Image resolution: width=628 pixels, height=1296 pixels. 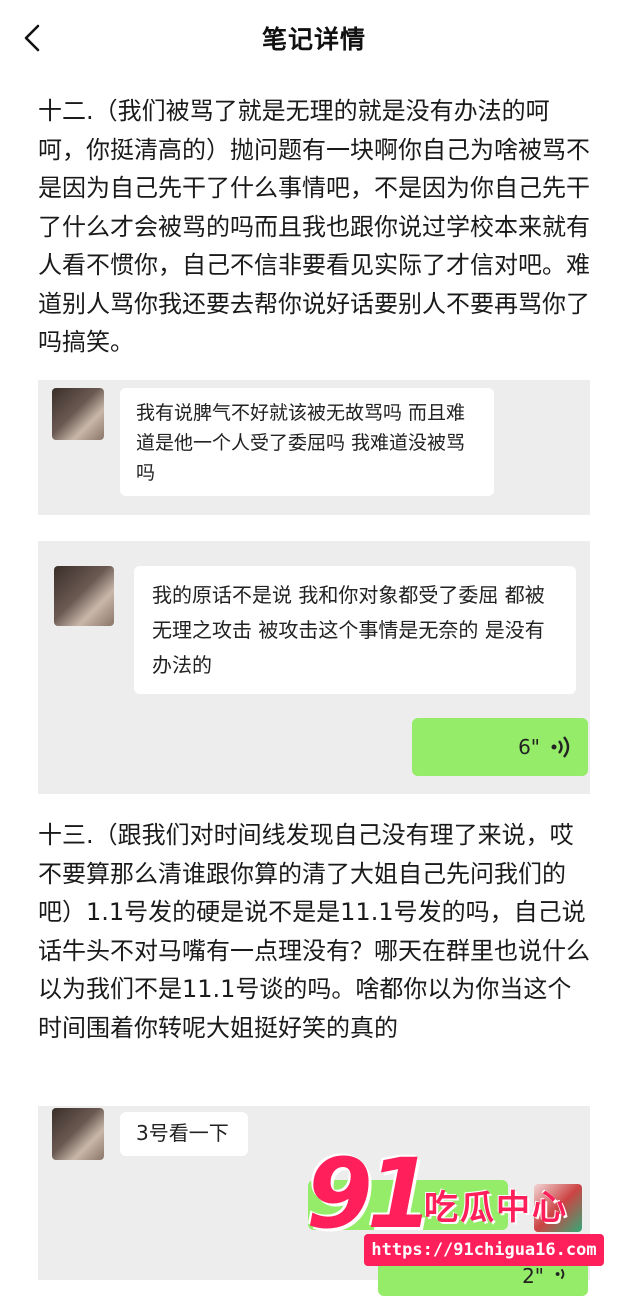 I want to click on chat-screenshot-1: 我有说脾气不好就该被无故骂吗 而且难道是他一个人受了委屈吗 我难道没被骂吗, so click(x=314, y=447).